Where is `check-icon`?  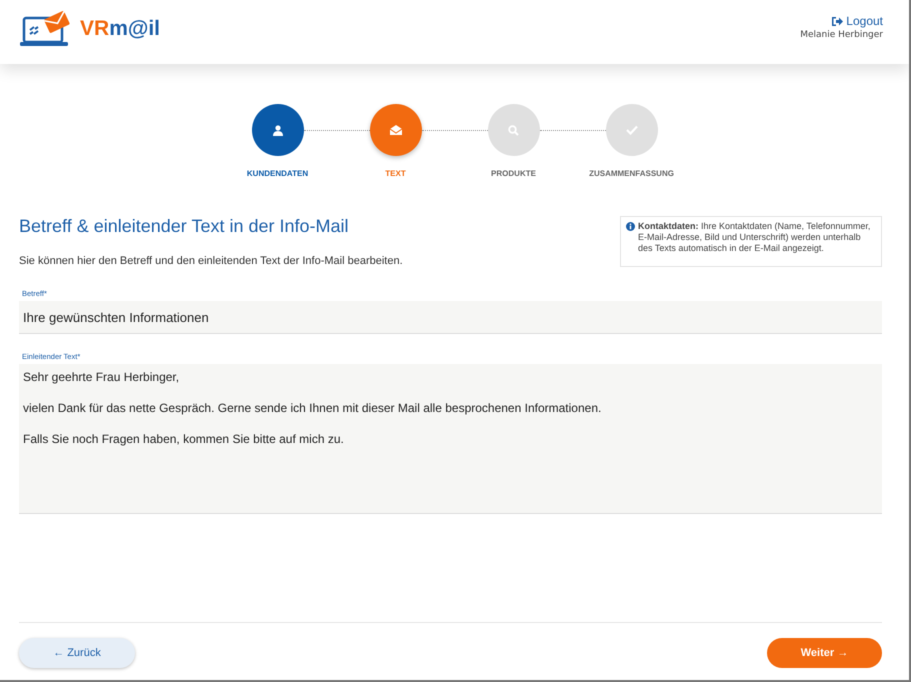 check-icon is located at coordinates (632, 130).